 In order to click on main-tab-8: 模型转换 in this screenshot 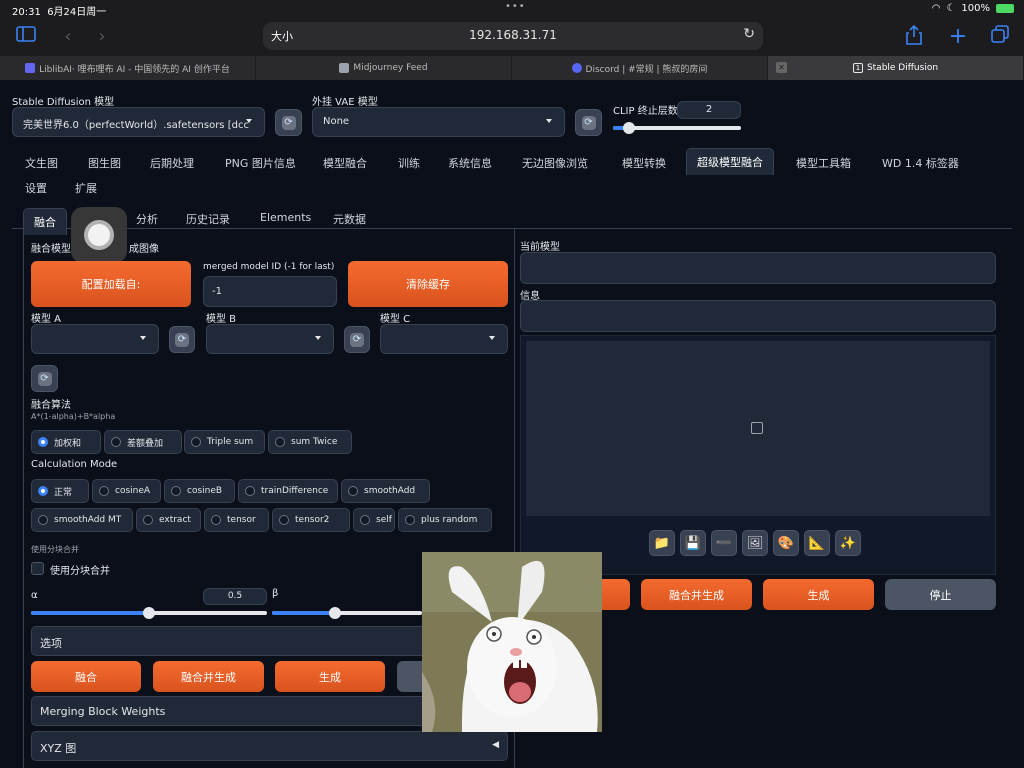, I will do `click(644, 163)`.